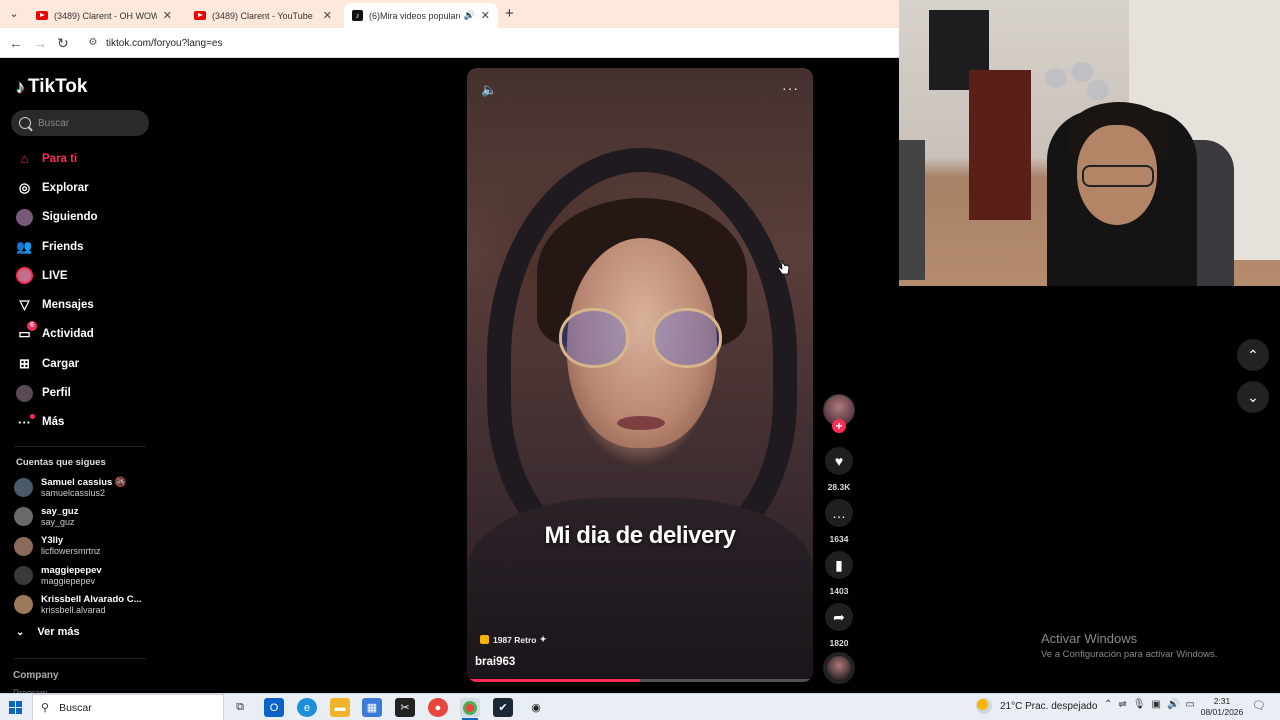 The width and height of the screenshot is (1280, 720). What do you see at coordinates (240, 707) in the screenshot?
I see `task-view-icon: ⧉` at bounding box center [240, 707].